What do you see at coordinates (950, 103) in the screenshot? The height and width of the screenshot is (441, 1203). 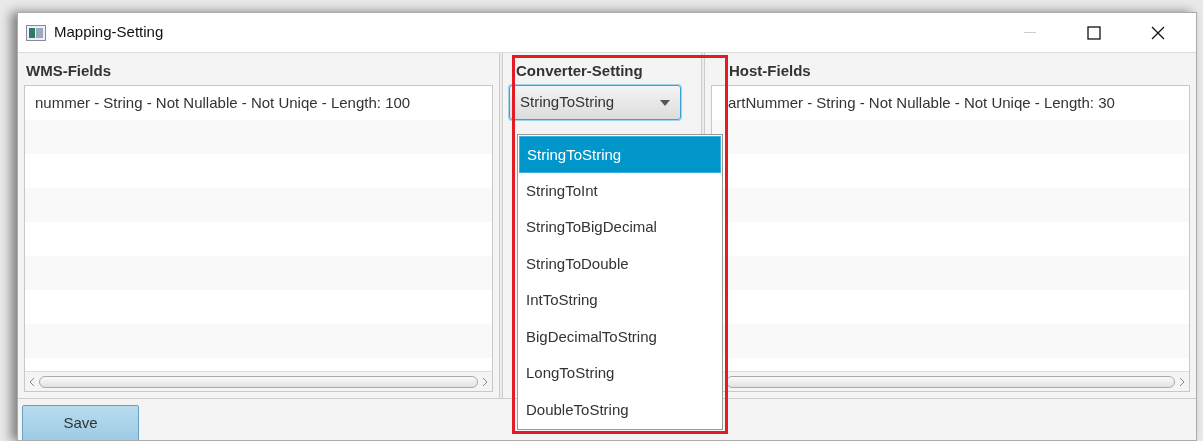 I see `list-row: artNummer - String - Not Nullable - Not Uniqe - Length: 30` at bounding box center [950, 103].